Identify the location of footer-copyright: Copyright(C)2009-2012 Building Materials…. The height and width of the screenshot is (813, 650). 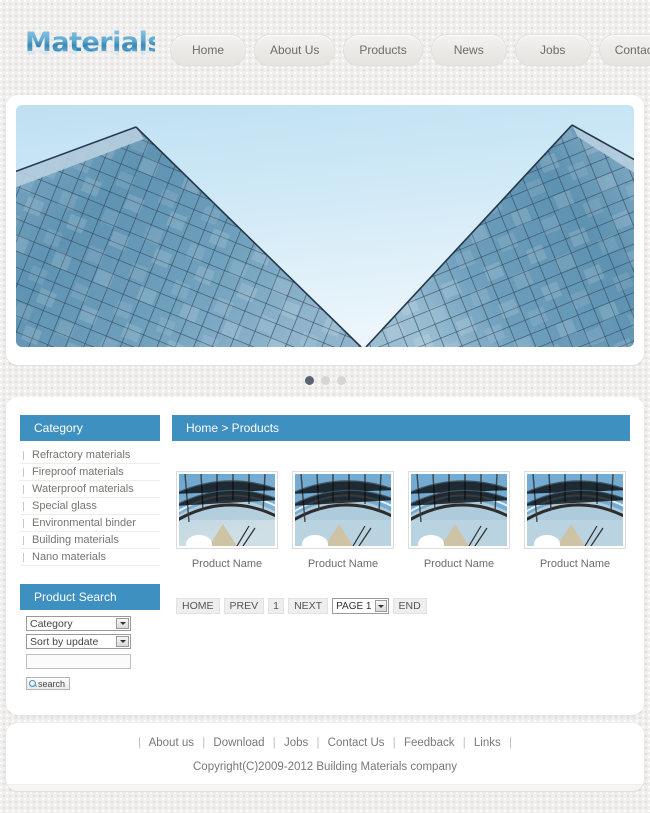
(325, 767).